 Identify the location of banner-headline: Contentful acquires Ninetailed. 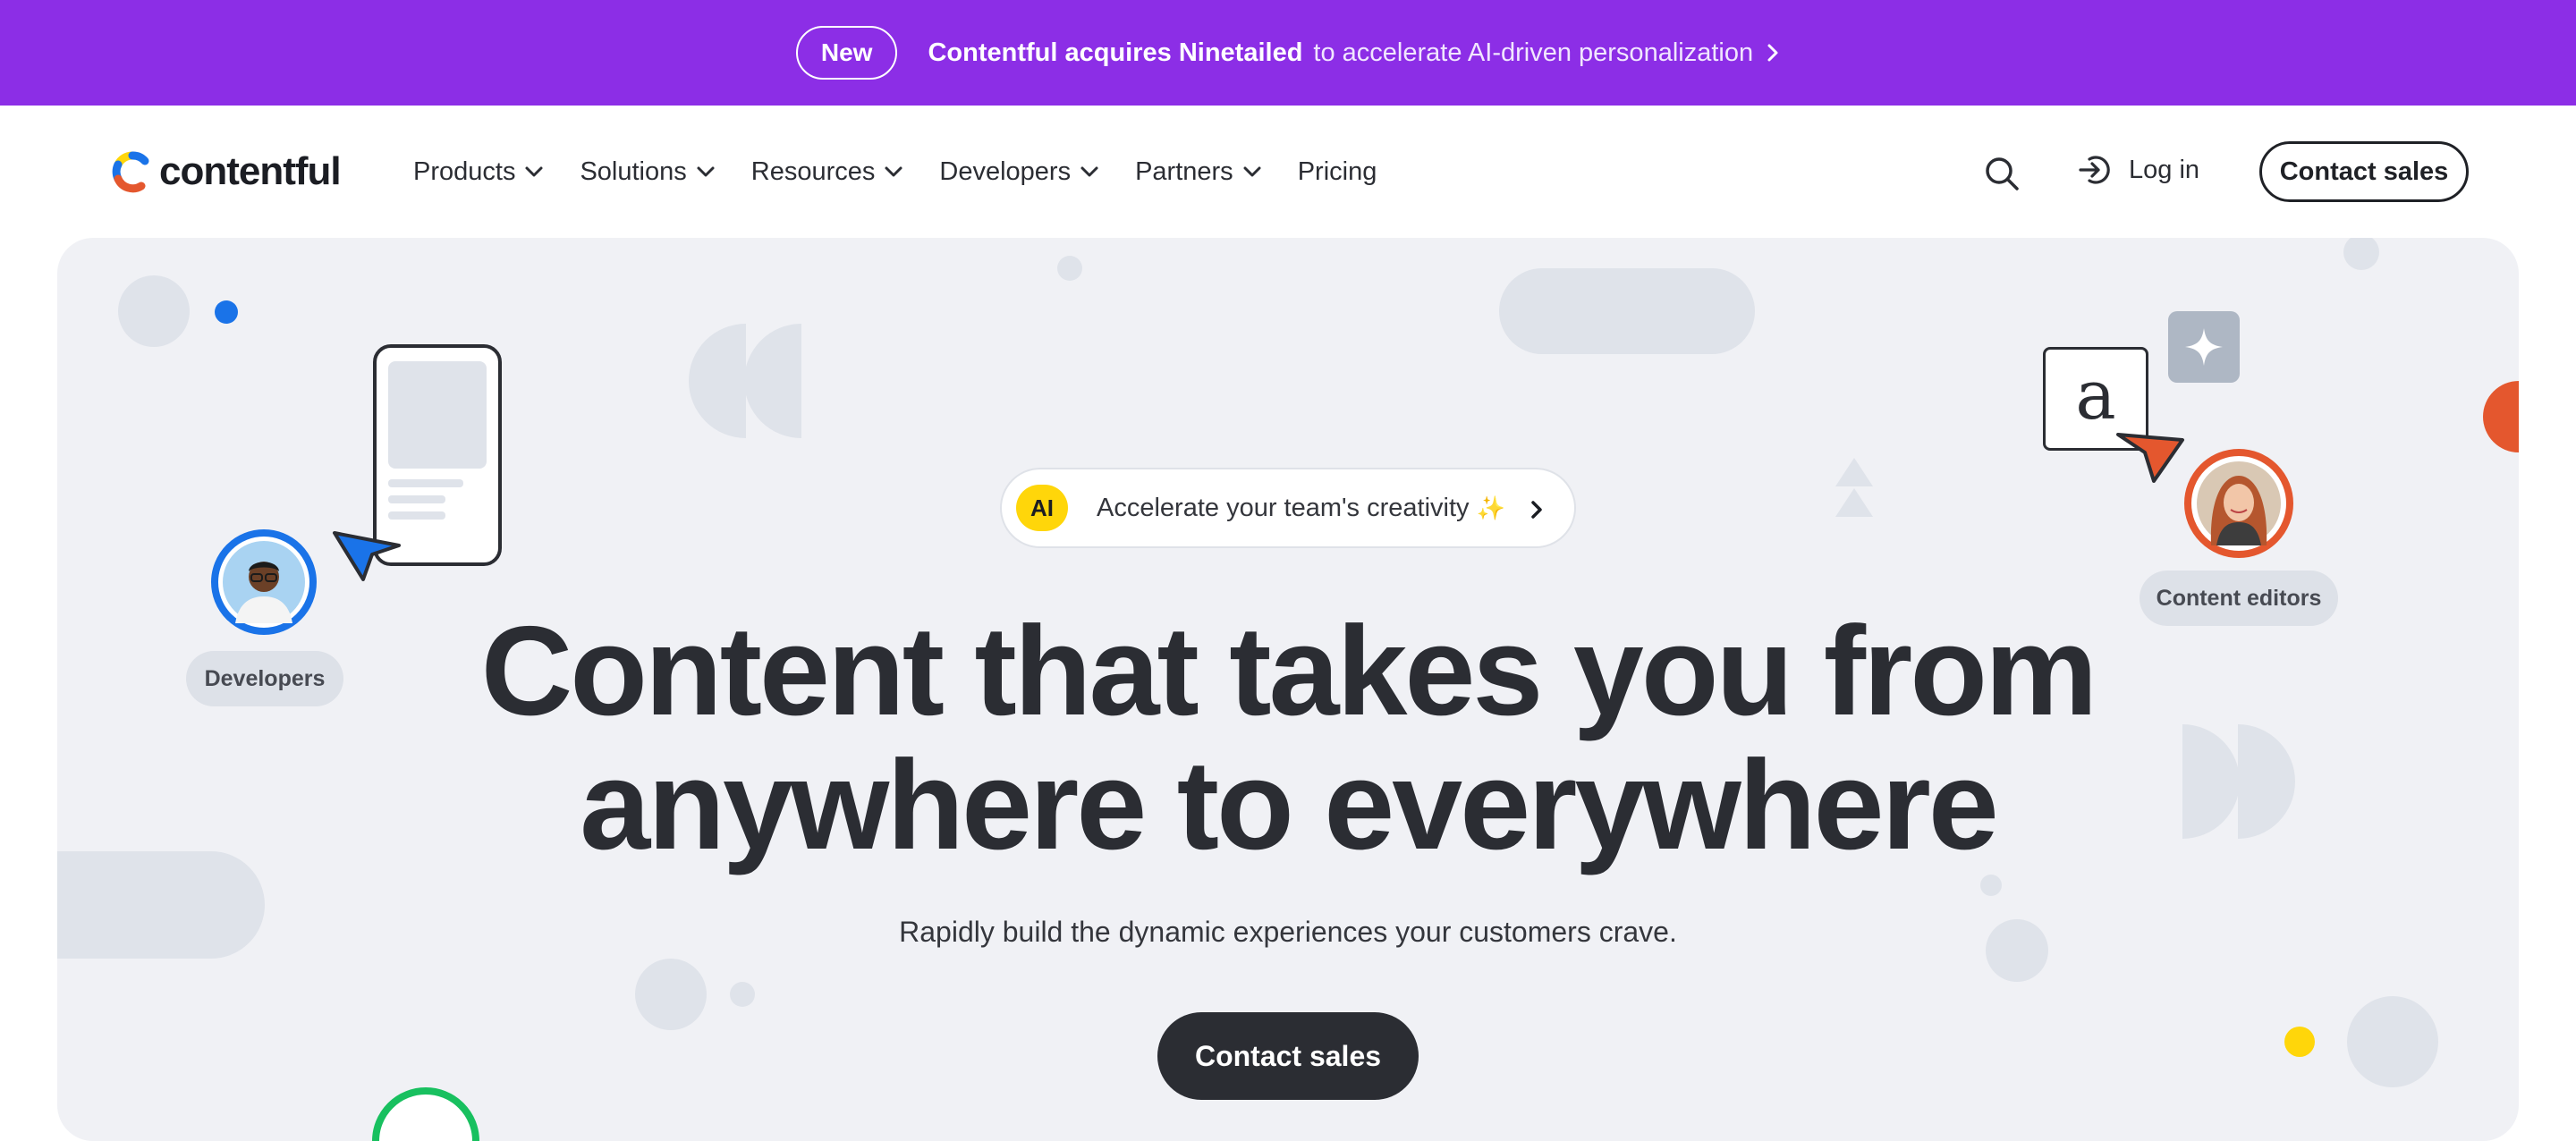
(1115, 52).